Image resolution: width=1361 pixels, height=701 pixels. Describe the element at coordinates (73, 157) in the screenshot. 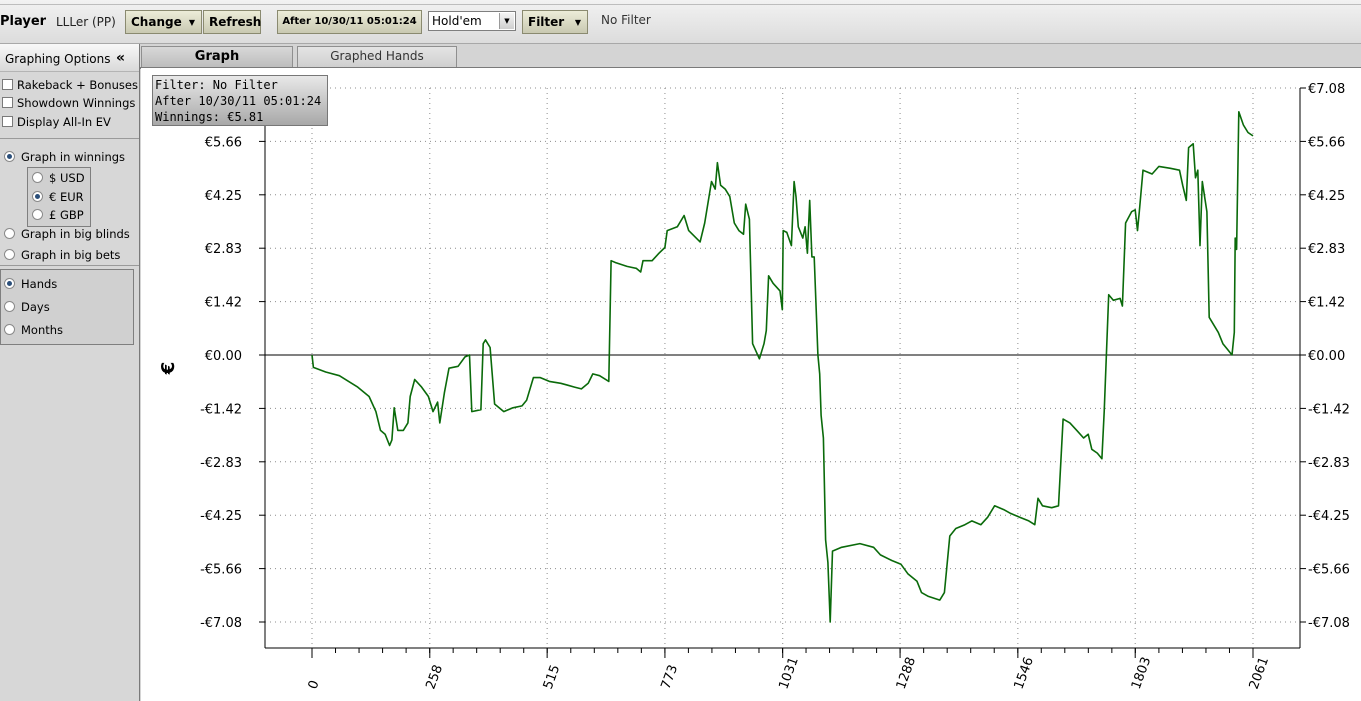

I see `radio-label: Graph in winnings` at that location.